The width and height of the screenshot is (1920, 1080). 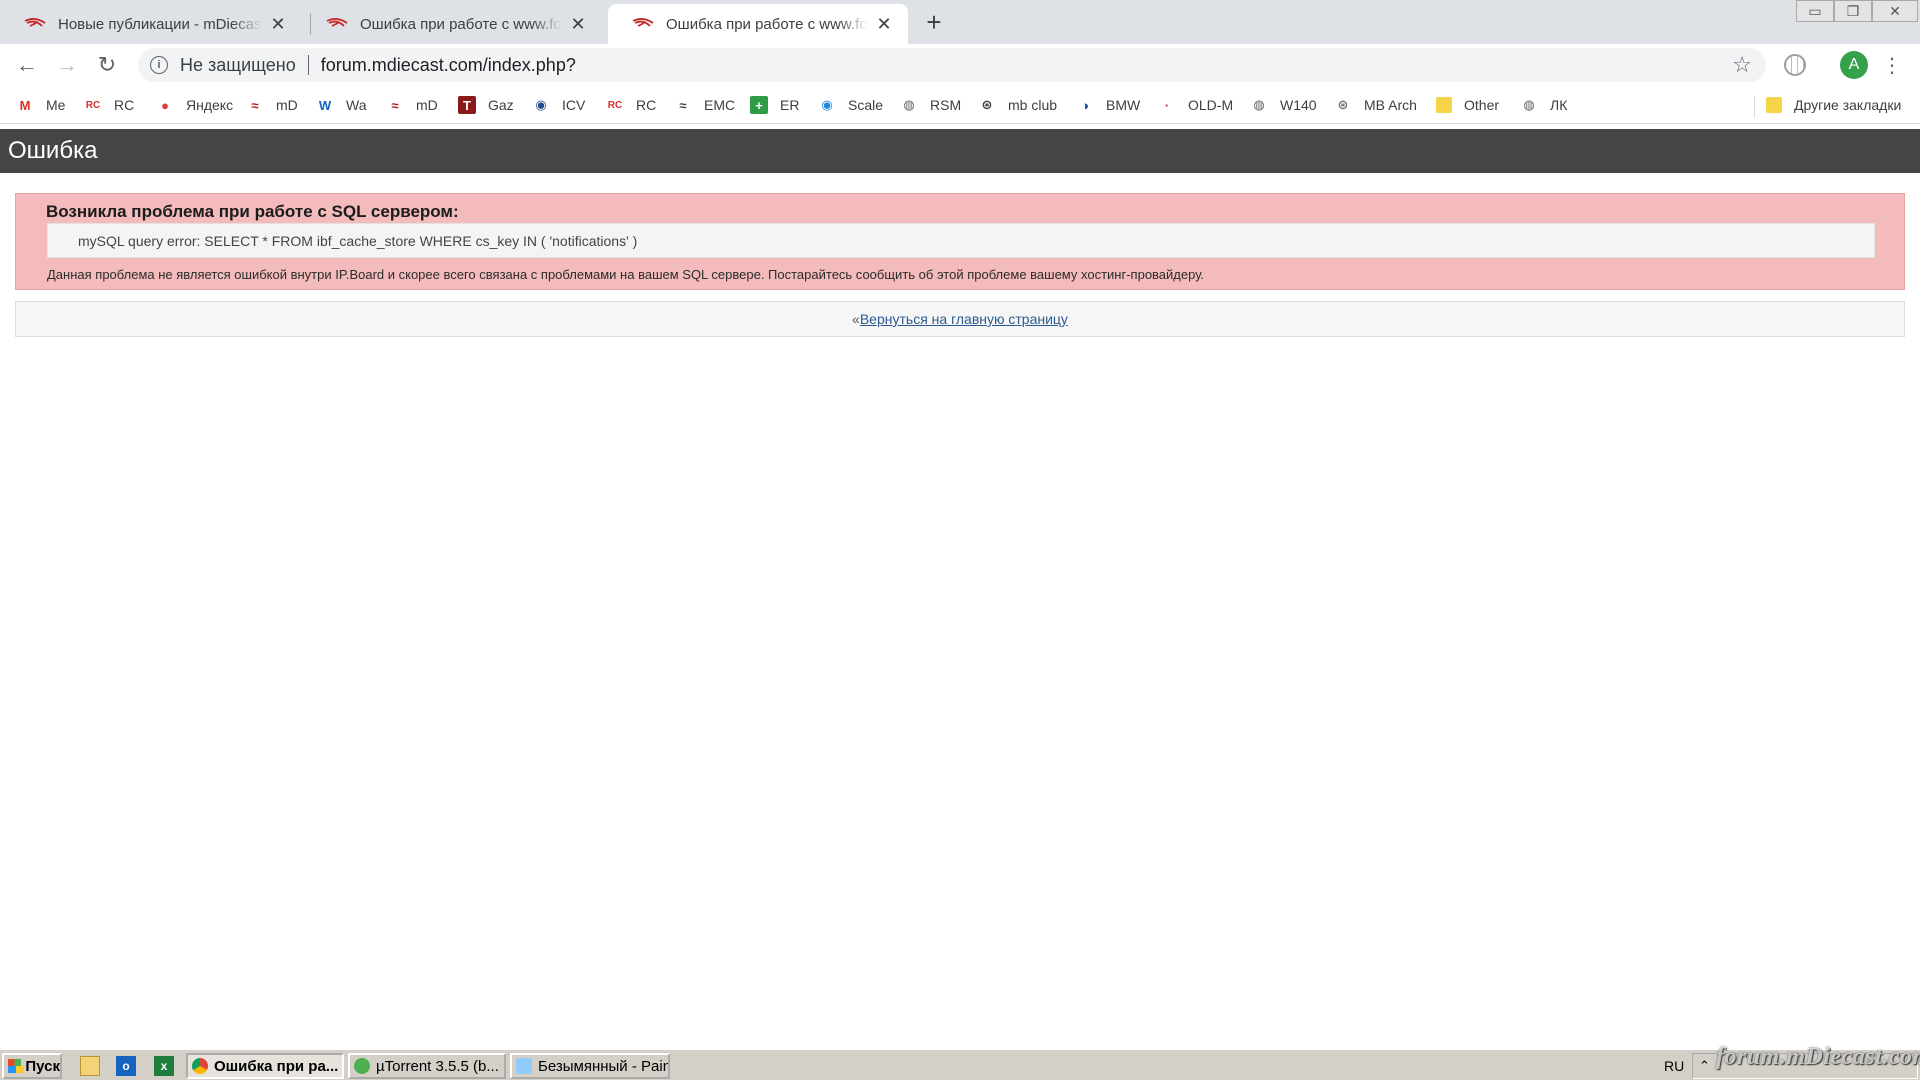 What do you see at coordinates (866, 105) in the screenshot?
I see `bookmark-label: Scale` at bounding box center [866, 105].